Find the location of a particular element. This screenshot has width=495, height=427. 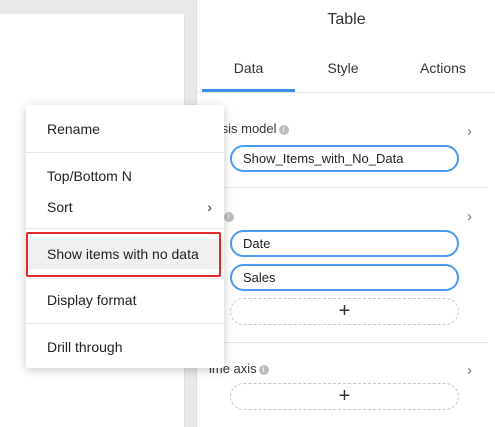

menu-item-top-bottom-n: Top/Bottom N is located at coordinates (125, 176).